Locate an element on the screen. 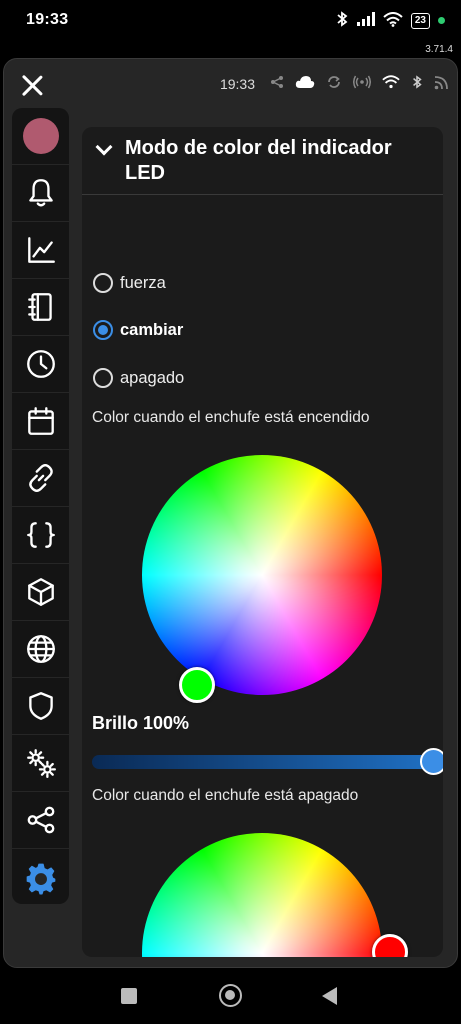 The image size is (461, 1024). brightness-slider-thumb is located at coordinates (431, 761).